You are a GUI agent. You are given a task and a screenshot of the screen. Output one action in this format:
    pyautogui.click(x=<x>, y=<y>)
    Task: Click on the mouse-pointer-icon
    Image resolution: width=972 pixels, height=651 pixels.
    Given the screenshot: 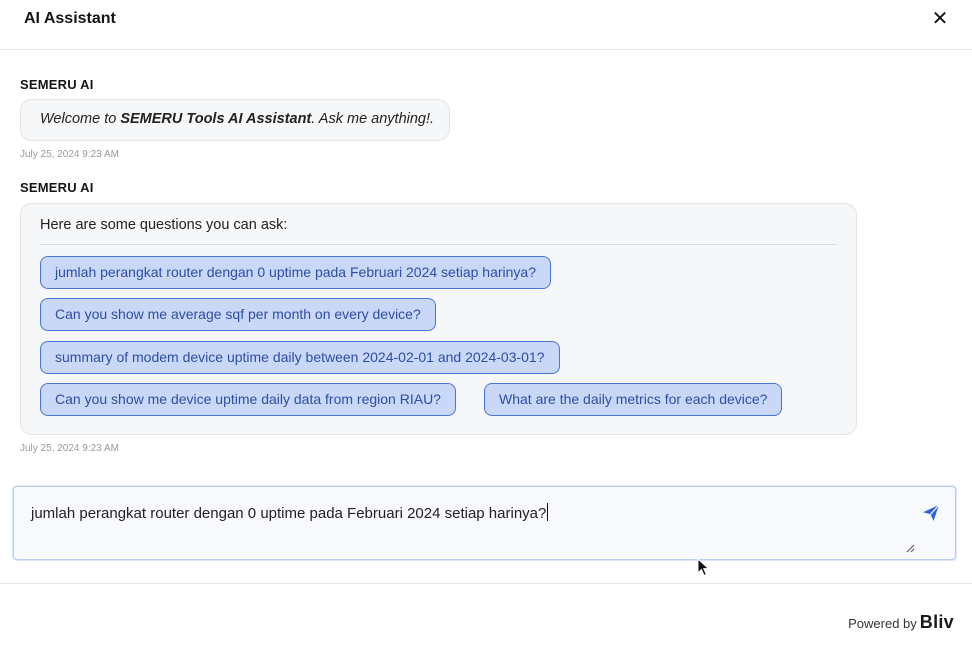 What is the action you would take?
    pyautogui.click(x=703, y=567)
    